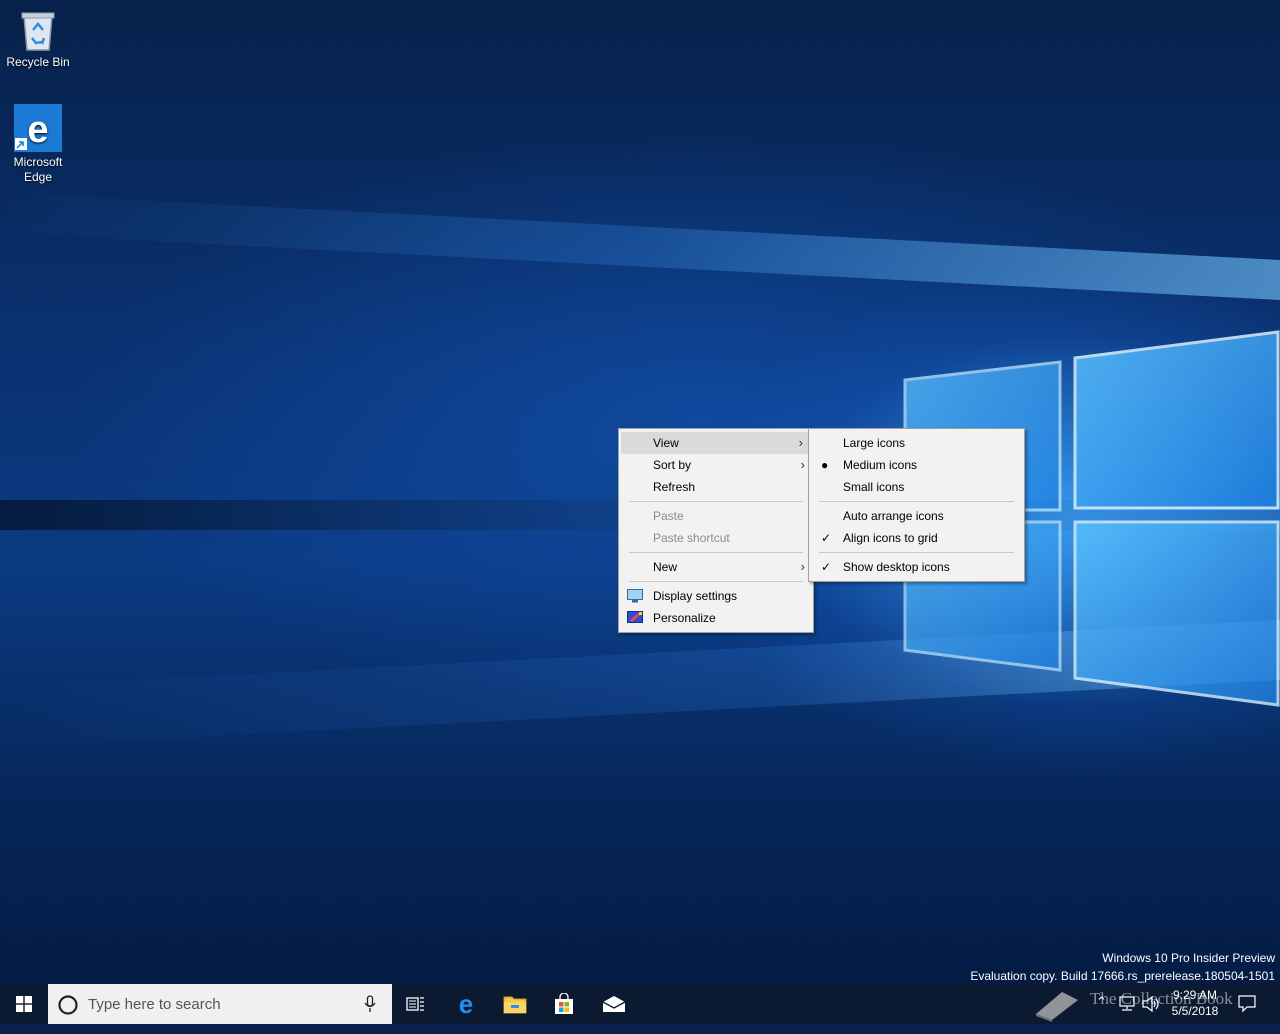  Describe the element at coordinates (716, 443) in the screenshot. I see `menu-item-view: View ›` at that location.